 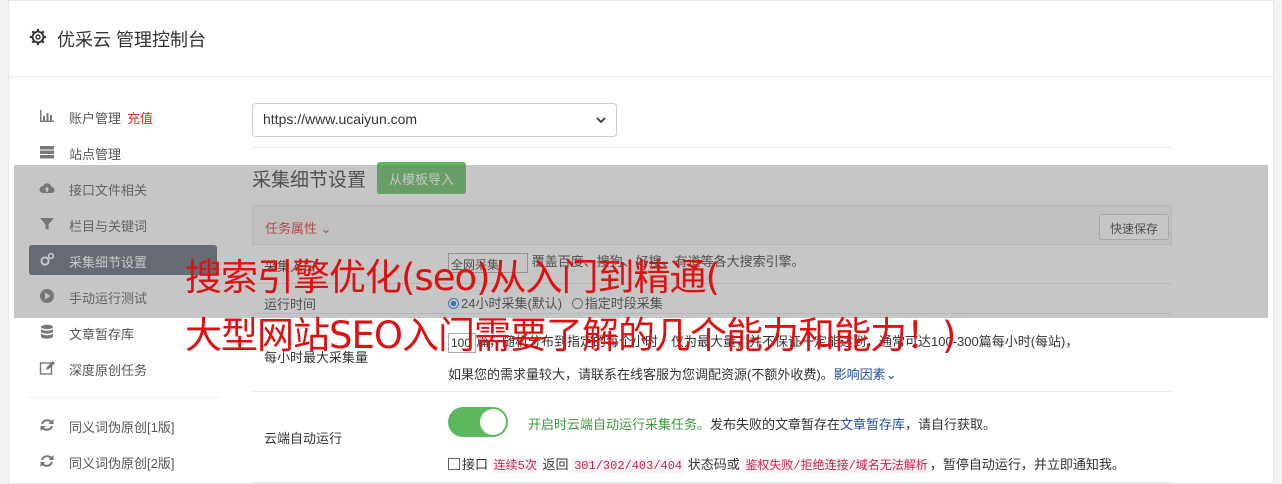 What do you see at coordinates (124, 397) in the screenshot?
I see `sidebar-divider` at bounding box center [124, 397].